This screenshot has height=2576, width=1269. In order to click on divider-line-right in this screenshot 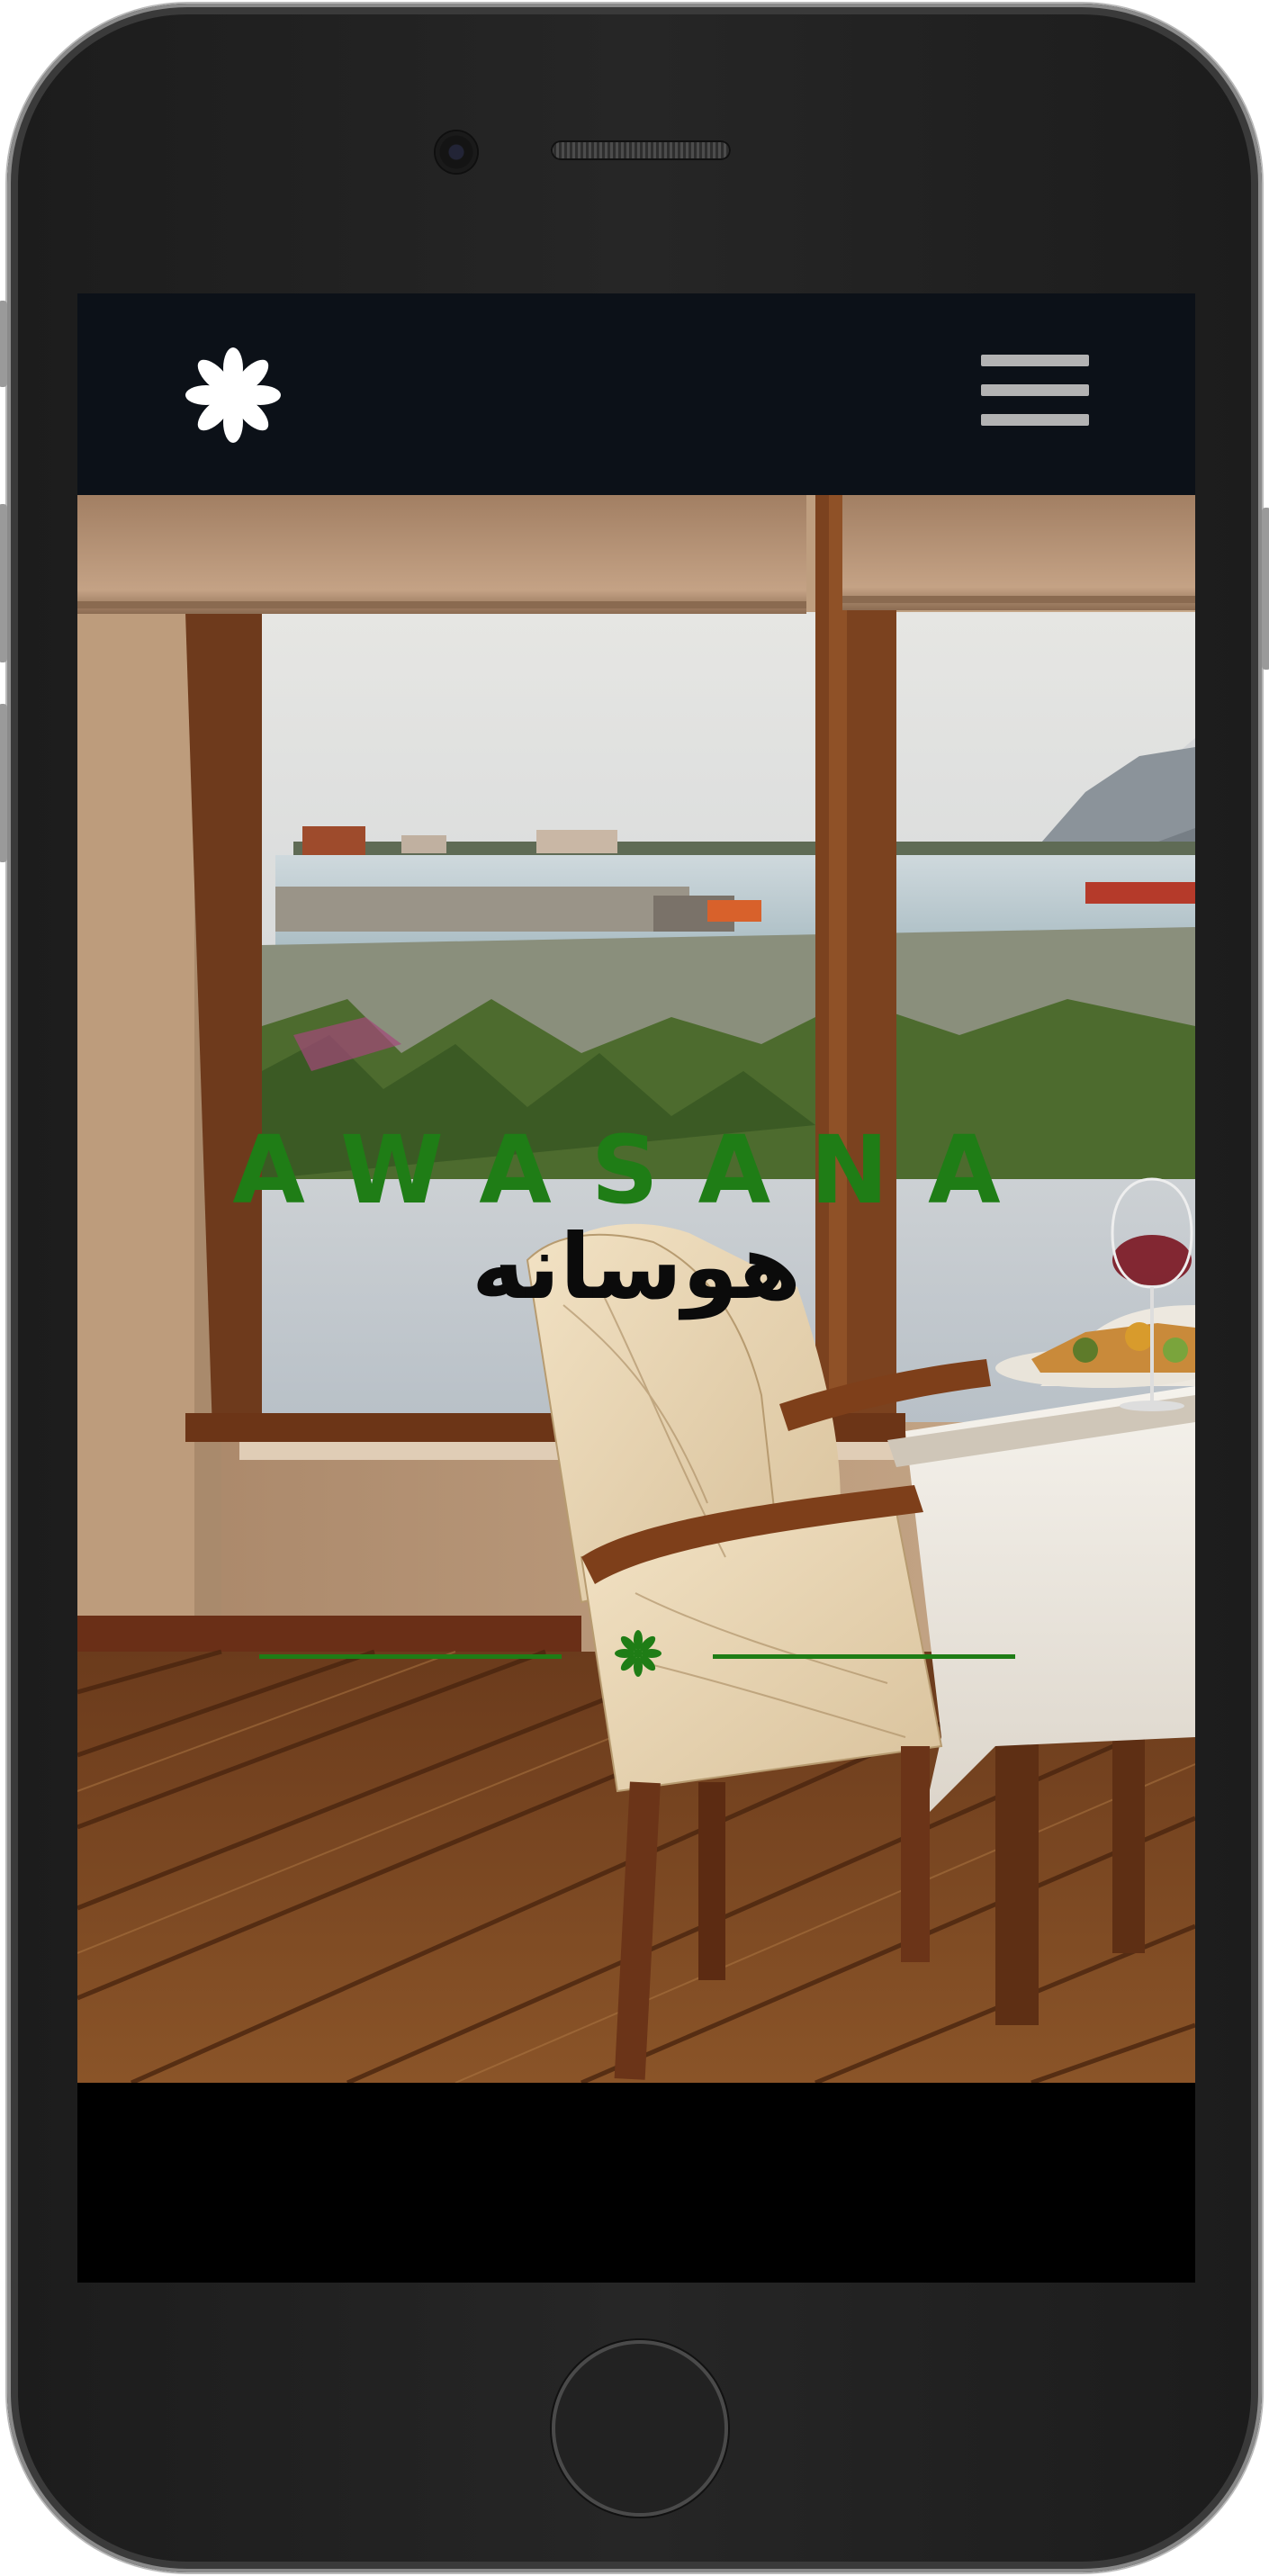, I will do `click(864, 1656)`.